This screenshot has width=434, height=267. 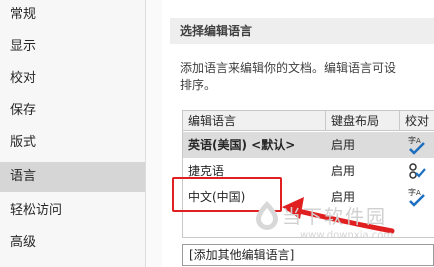 I want to click on add-language-dropdown: [添加其他编辑语言], so click(x=308, y=255).